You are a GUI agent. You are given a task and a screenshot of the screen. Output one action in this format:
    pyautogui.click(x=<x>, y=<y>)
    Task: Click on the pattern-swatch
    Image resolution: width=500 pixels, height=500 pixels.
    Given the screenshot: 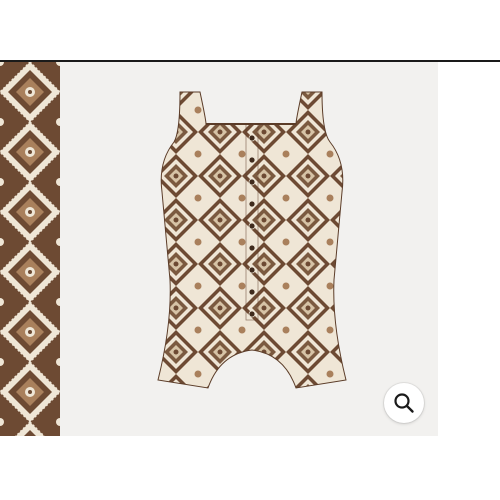 What is the action you would take?
    pyautogui.click(x=30, y=249)
    